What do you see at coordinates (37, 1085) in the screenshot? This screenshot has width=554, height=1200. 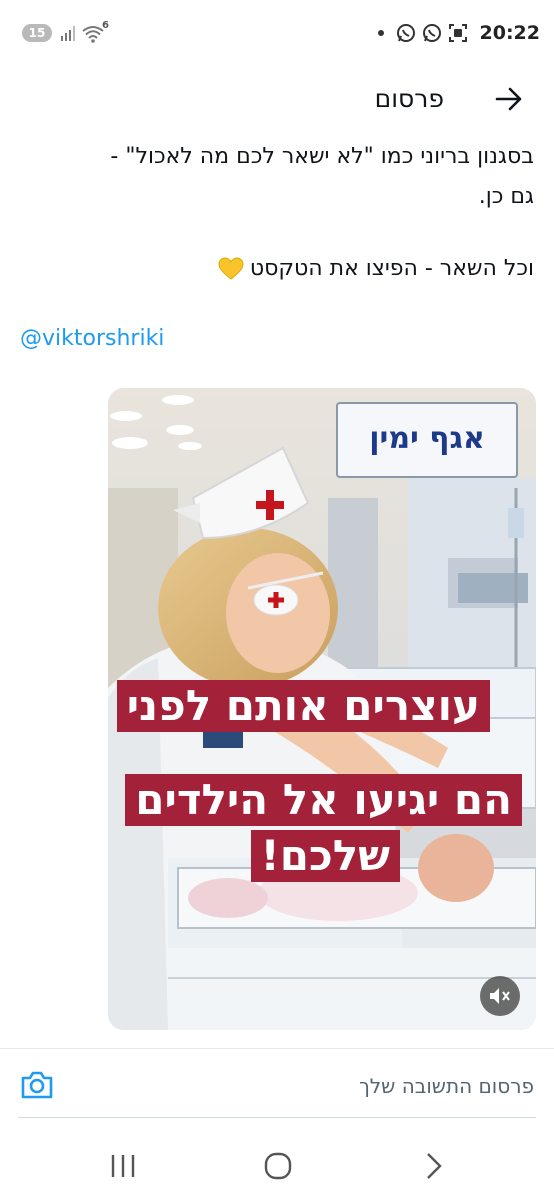 I see `camera-icon` at bounding box center [37, 1085].